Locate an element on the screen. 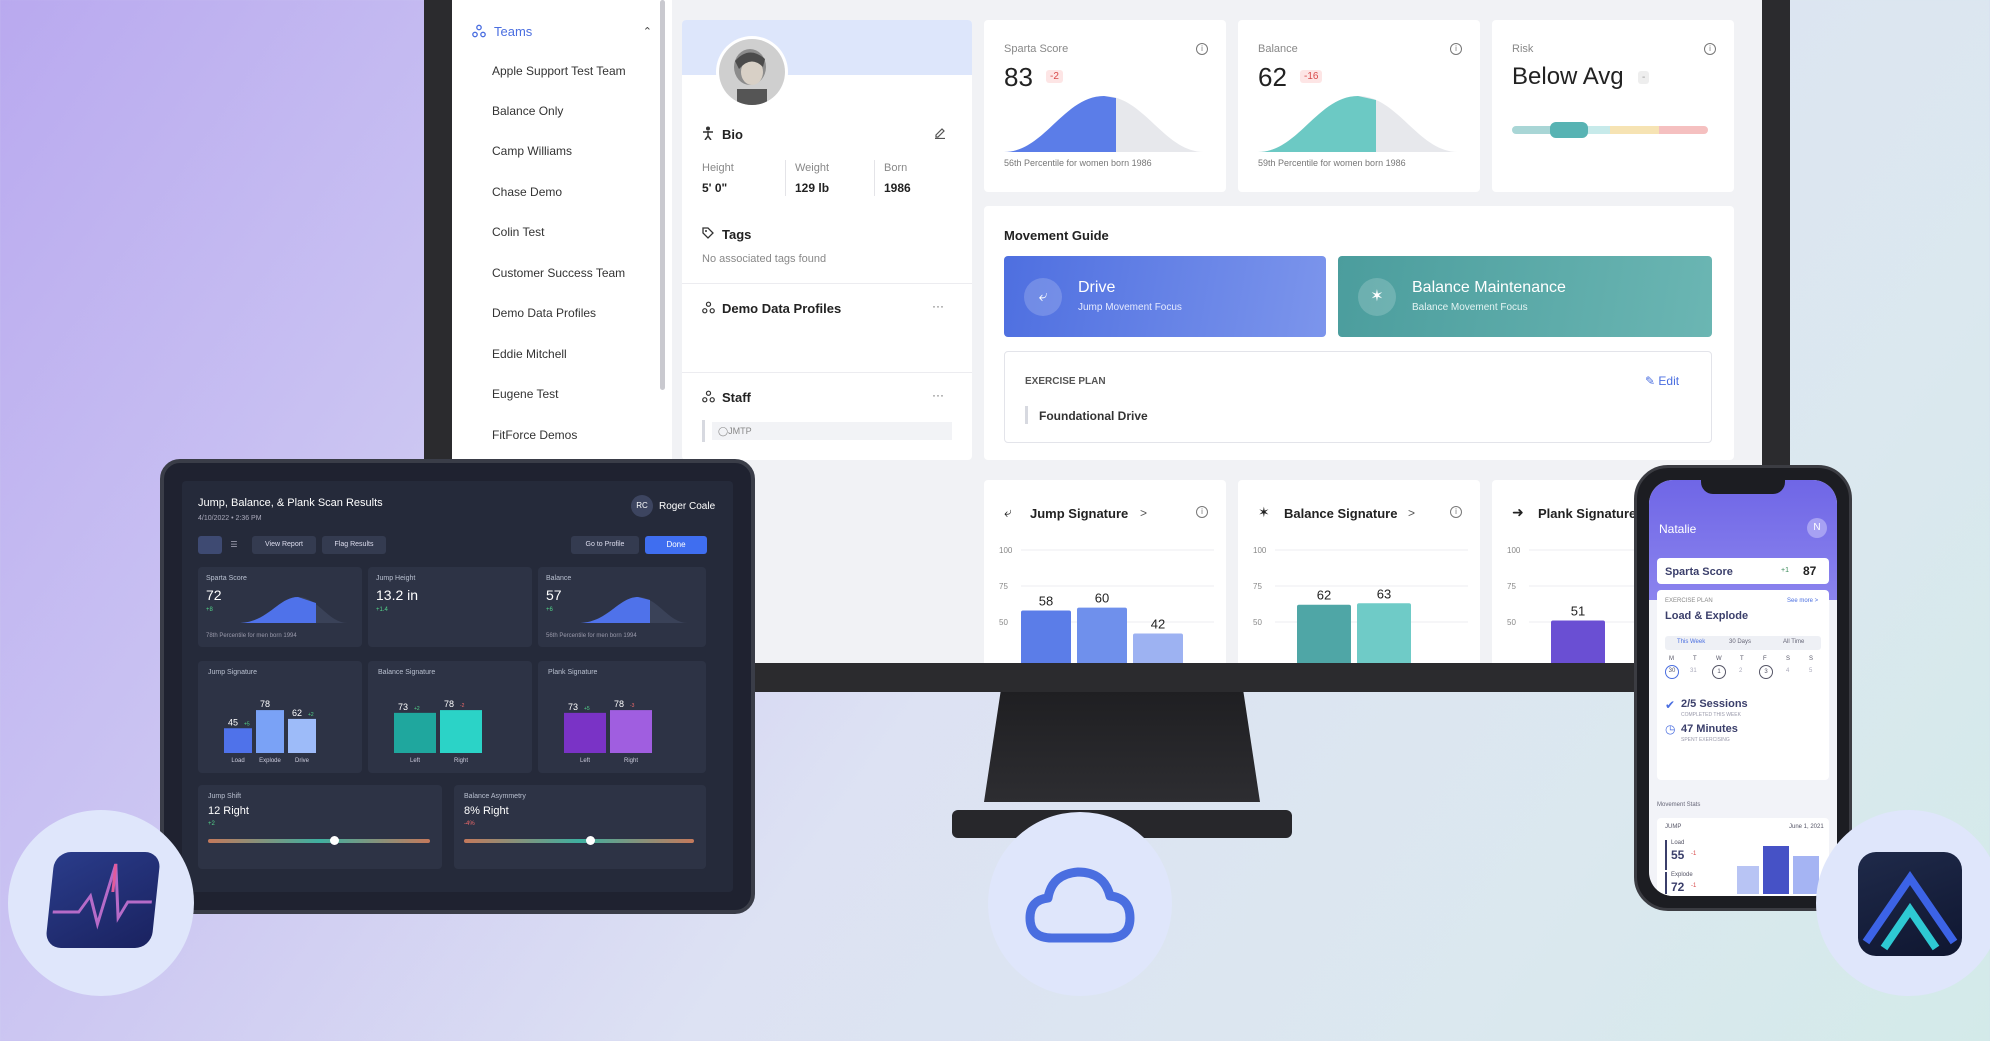 The width and height of the screenshot is (1990, 1041). date-completed: 1 is located at coordinates (1719, 672).